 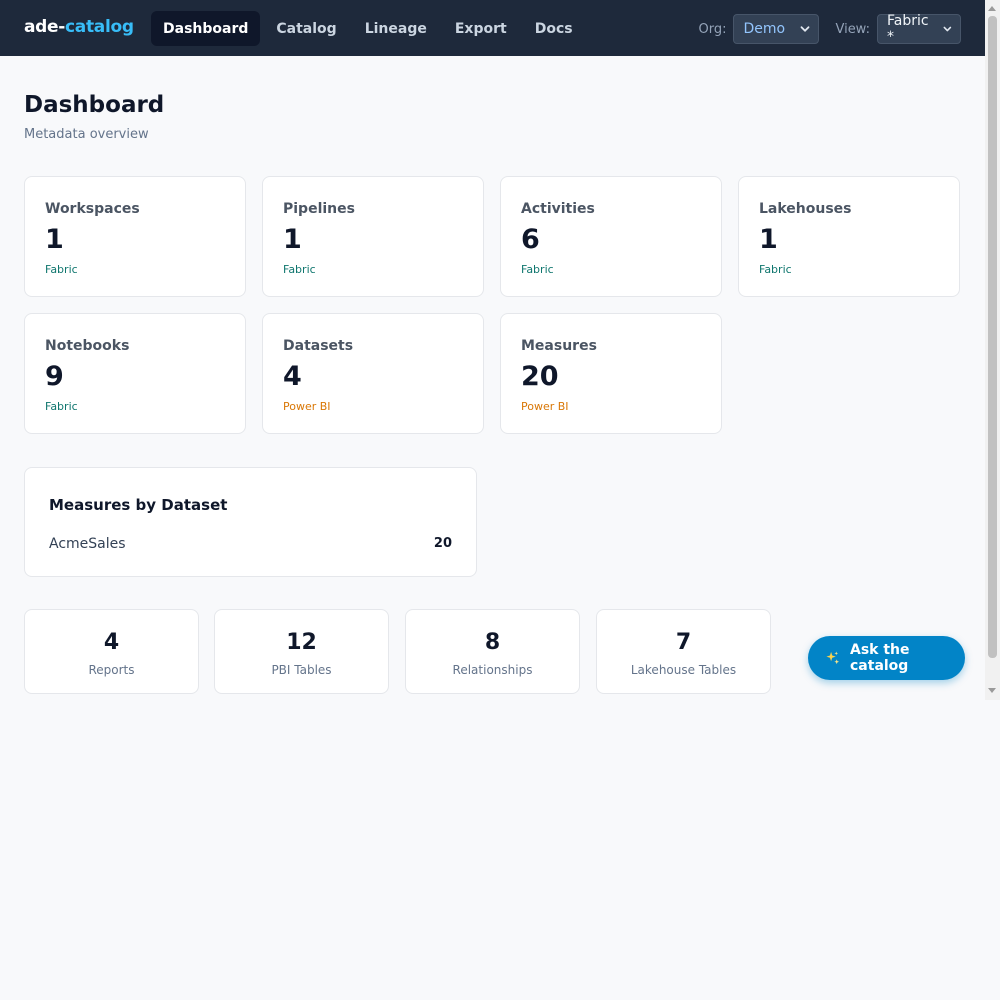 I want to click on scroll-down-arrow-icon, so click(x=992, y=690).